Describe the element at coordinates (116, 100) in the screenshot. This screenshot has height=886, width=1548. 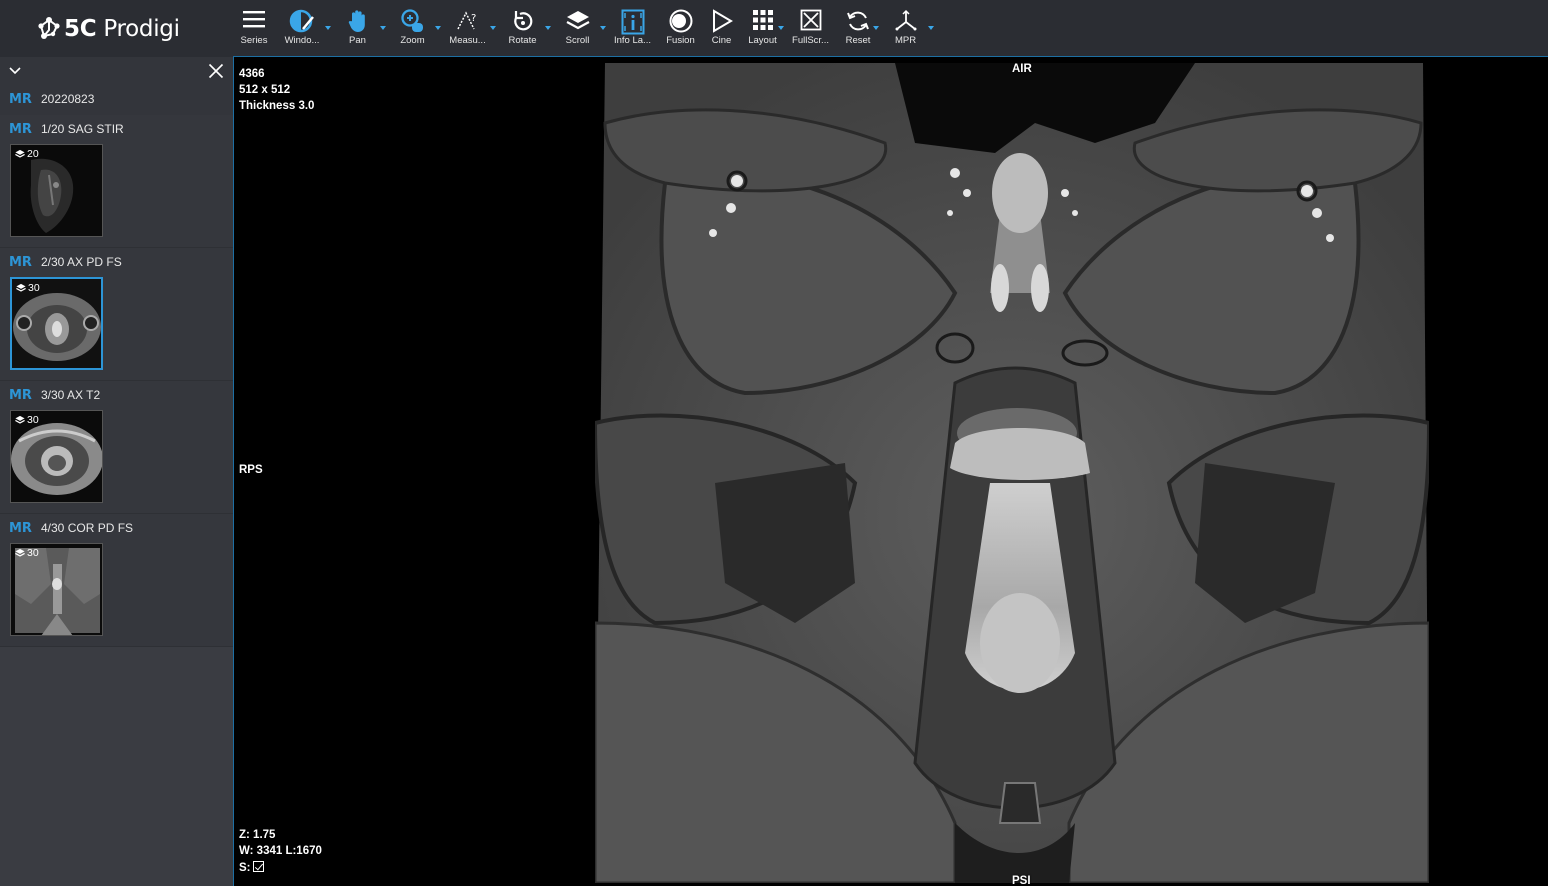
I see `study-row: MR 20220823` at that location.